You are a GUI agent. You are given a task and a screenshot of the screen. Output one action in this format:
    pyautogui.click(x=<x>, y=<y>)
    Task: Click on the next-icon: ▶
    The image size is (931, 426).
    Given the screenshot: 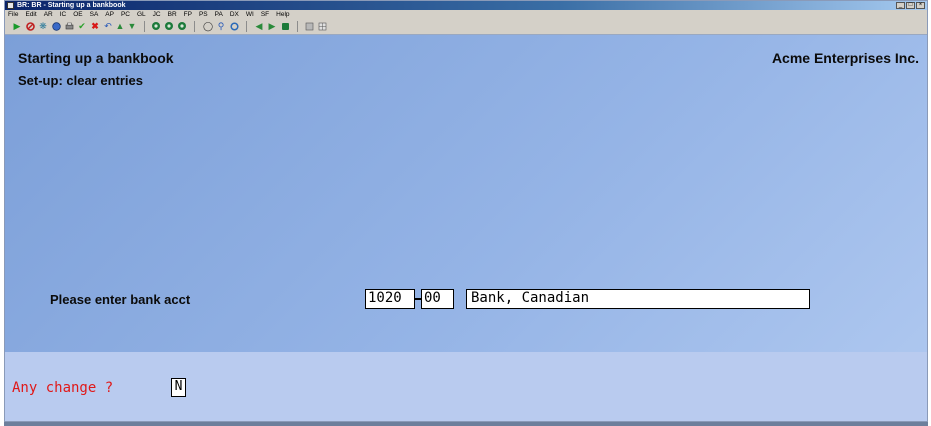 What is the action you would take?
    pyautogui.click(x=272, y=26)
    